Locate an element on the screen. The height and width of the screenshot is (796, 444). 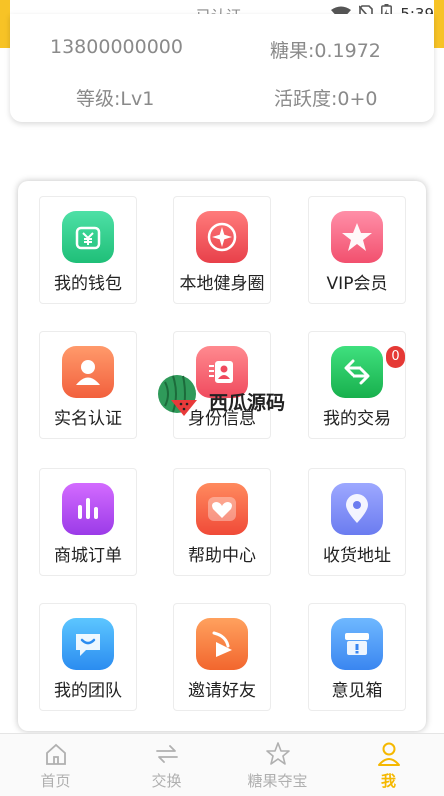
menu-item-address: 收货地址 is located at coordinates (357, 522).